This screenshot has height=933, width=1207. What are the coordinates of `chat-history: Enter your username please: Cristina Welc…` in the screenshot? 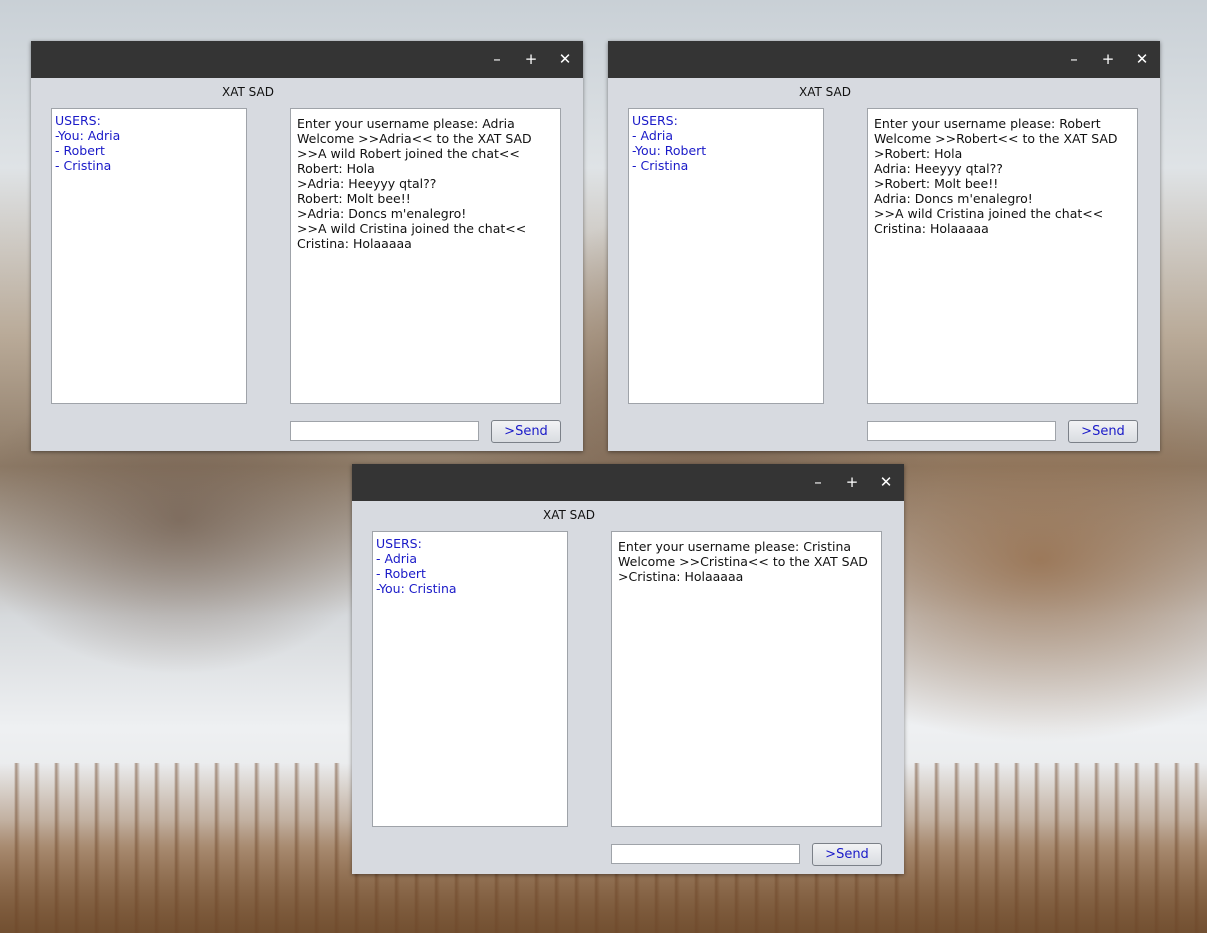 It's located at (746, 561).